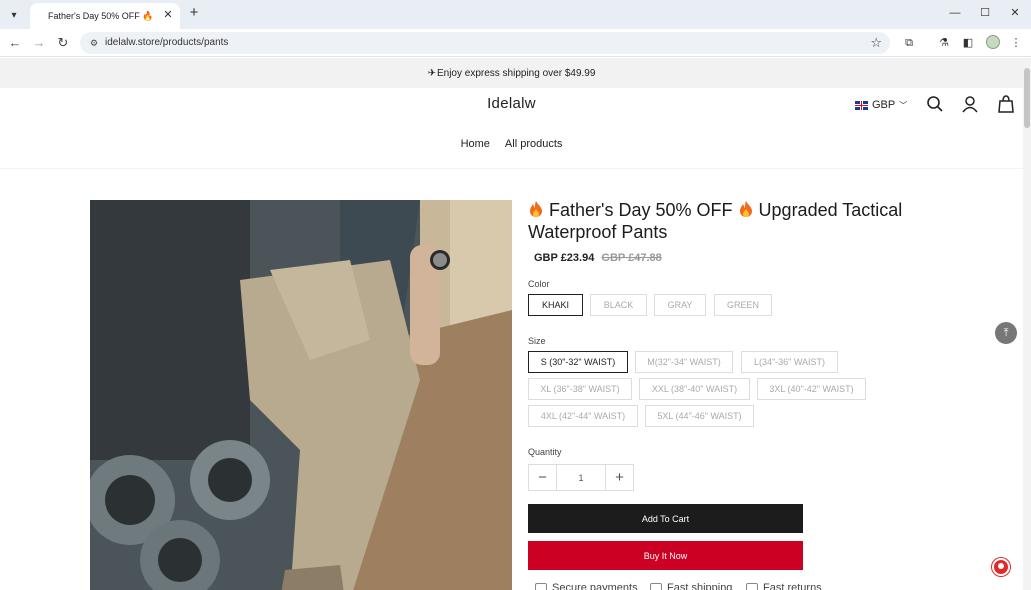 The width and height of the screenshot is (1031, 590). What do you see at coordinates (619, 477) in the screenshot?
I see `plus-icon: +` at bounding box center [619, 477].